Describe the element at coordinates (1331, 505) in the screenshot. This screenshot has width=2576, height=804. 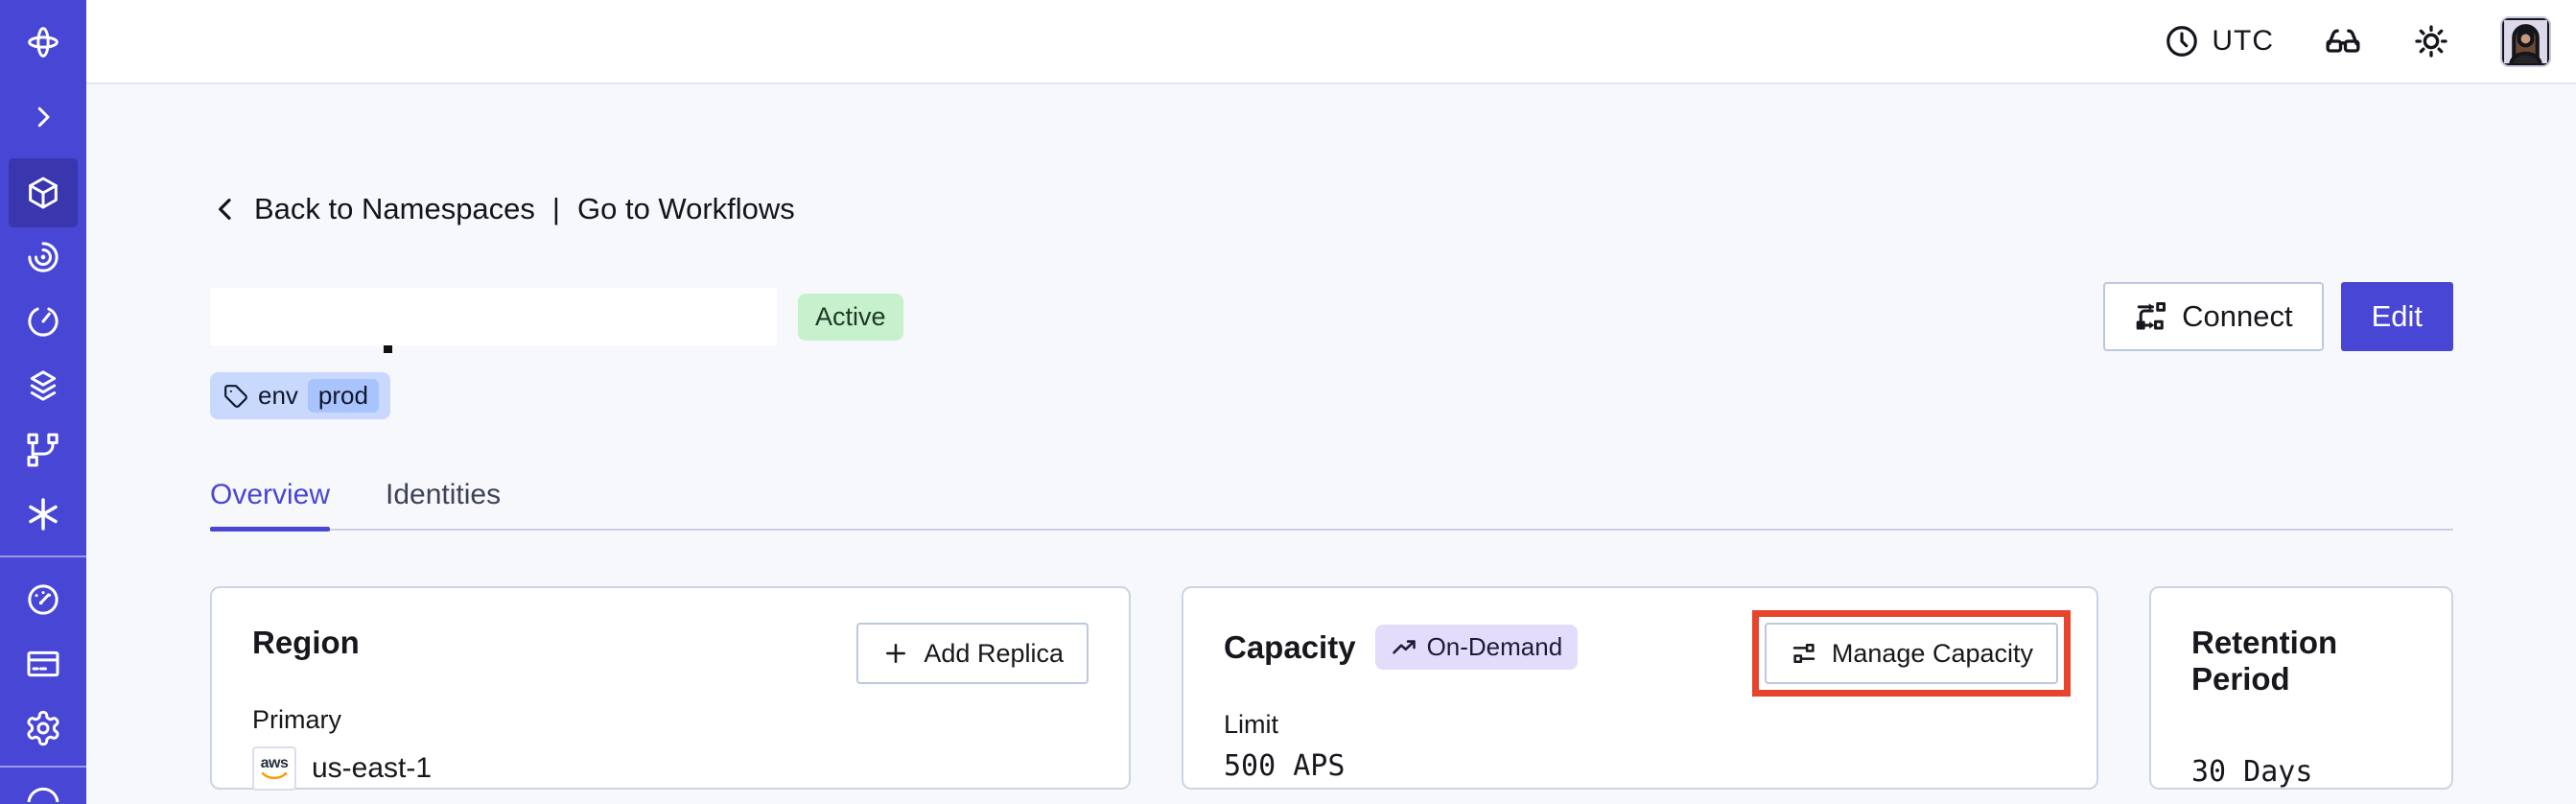
I see `tab-bar: Overview Identities` at that location.